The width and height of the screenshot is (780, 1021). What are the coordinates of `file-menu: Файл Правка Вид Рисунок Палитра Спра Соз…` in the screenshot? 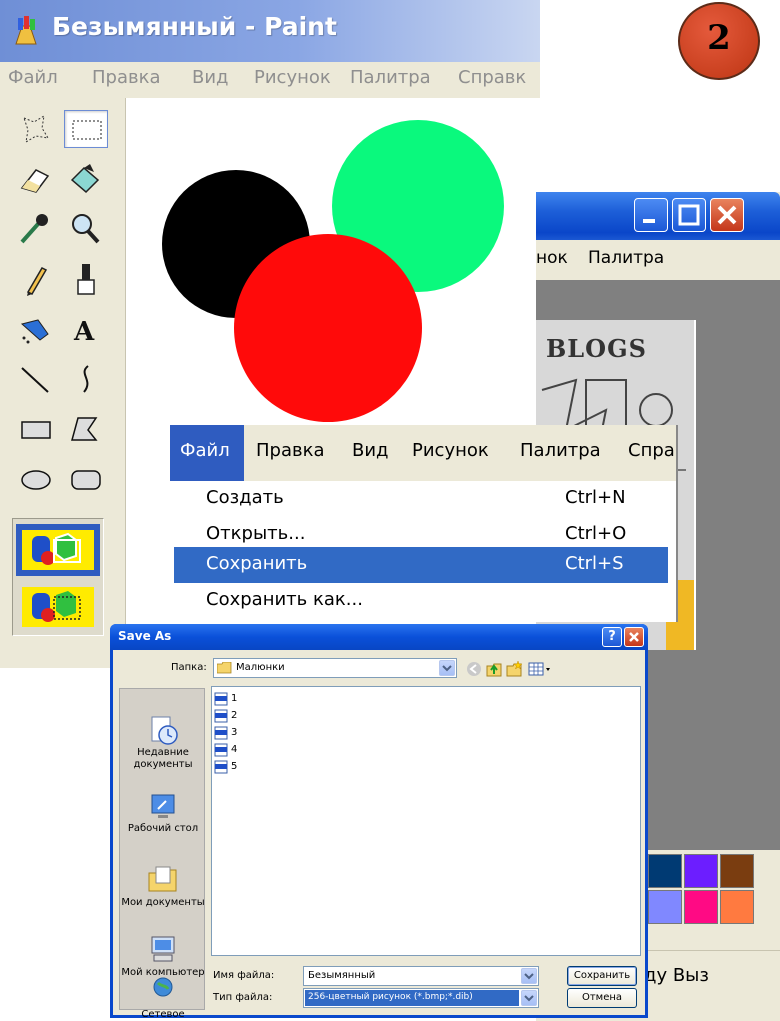 It's located at (424, 523).